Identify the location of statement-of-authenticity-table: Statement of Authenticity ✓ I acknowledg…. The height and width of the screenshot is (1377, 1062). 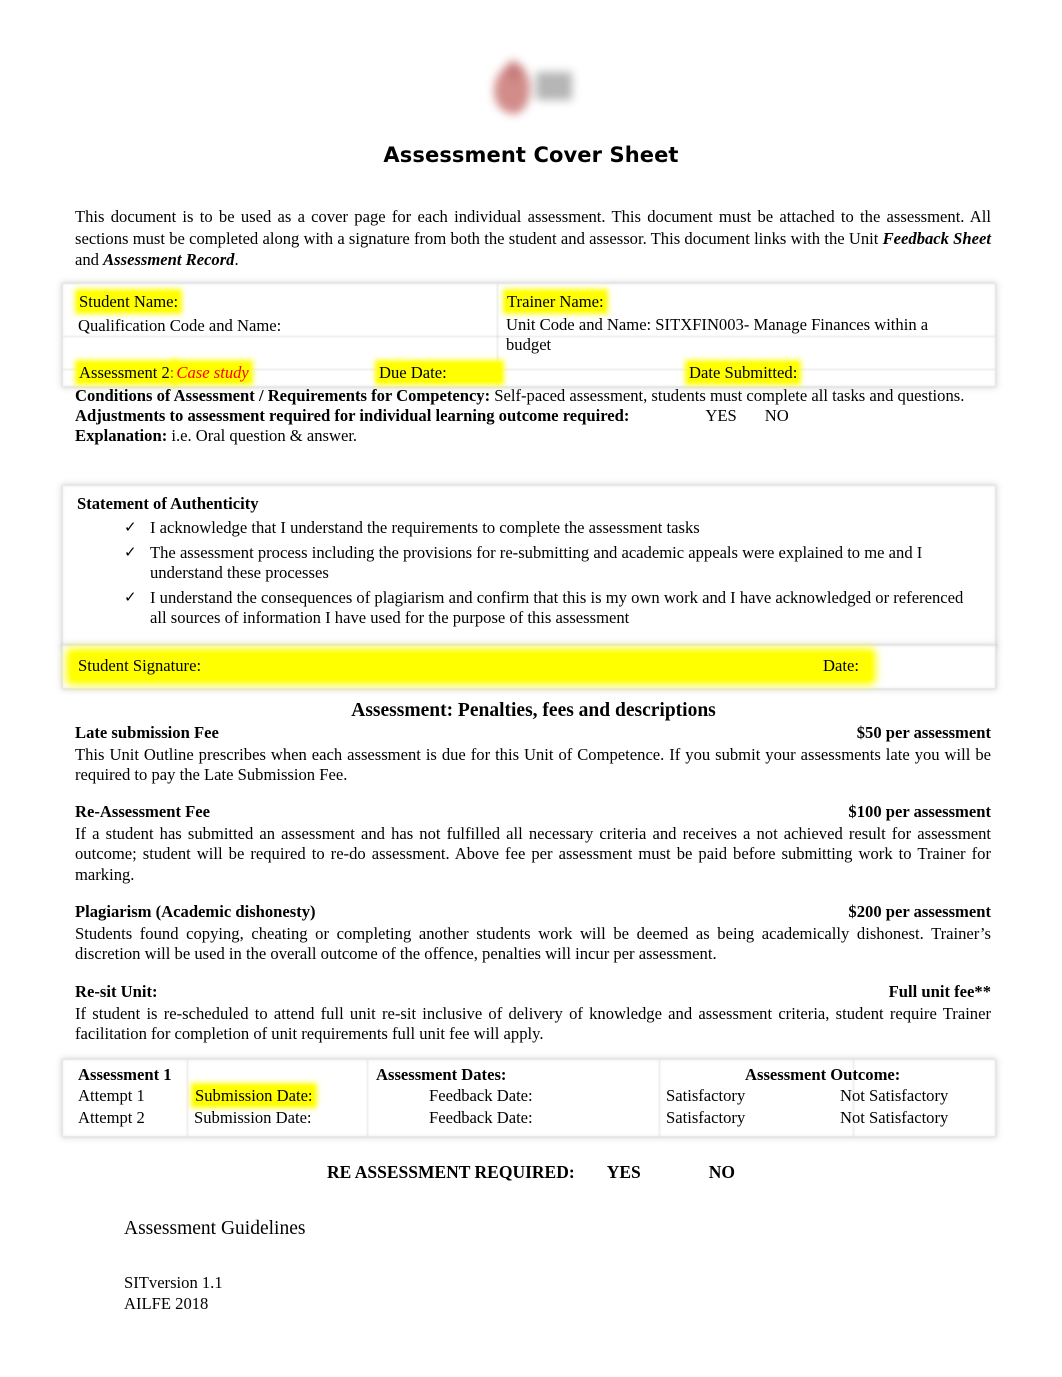
(529, 566).